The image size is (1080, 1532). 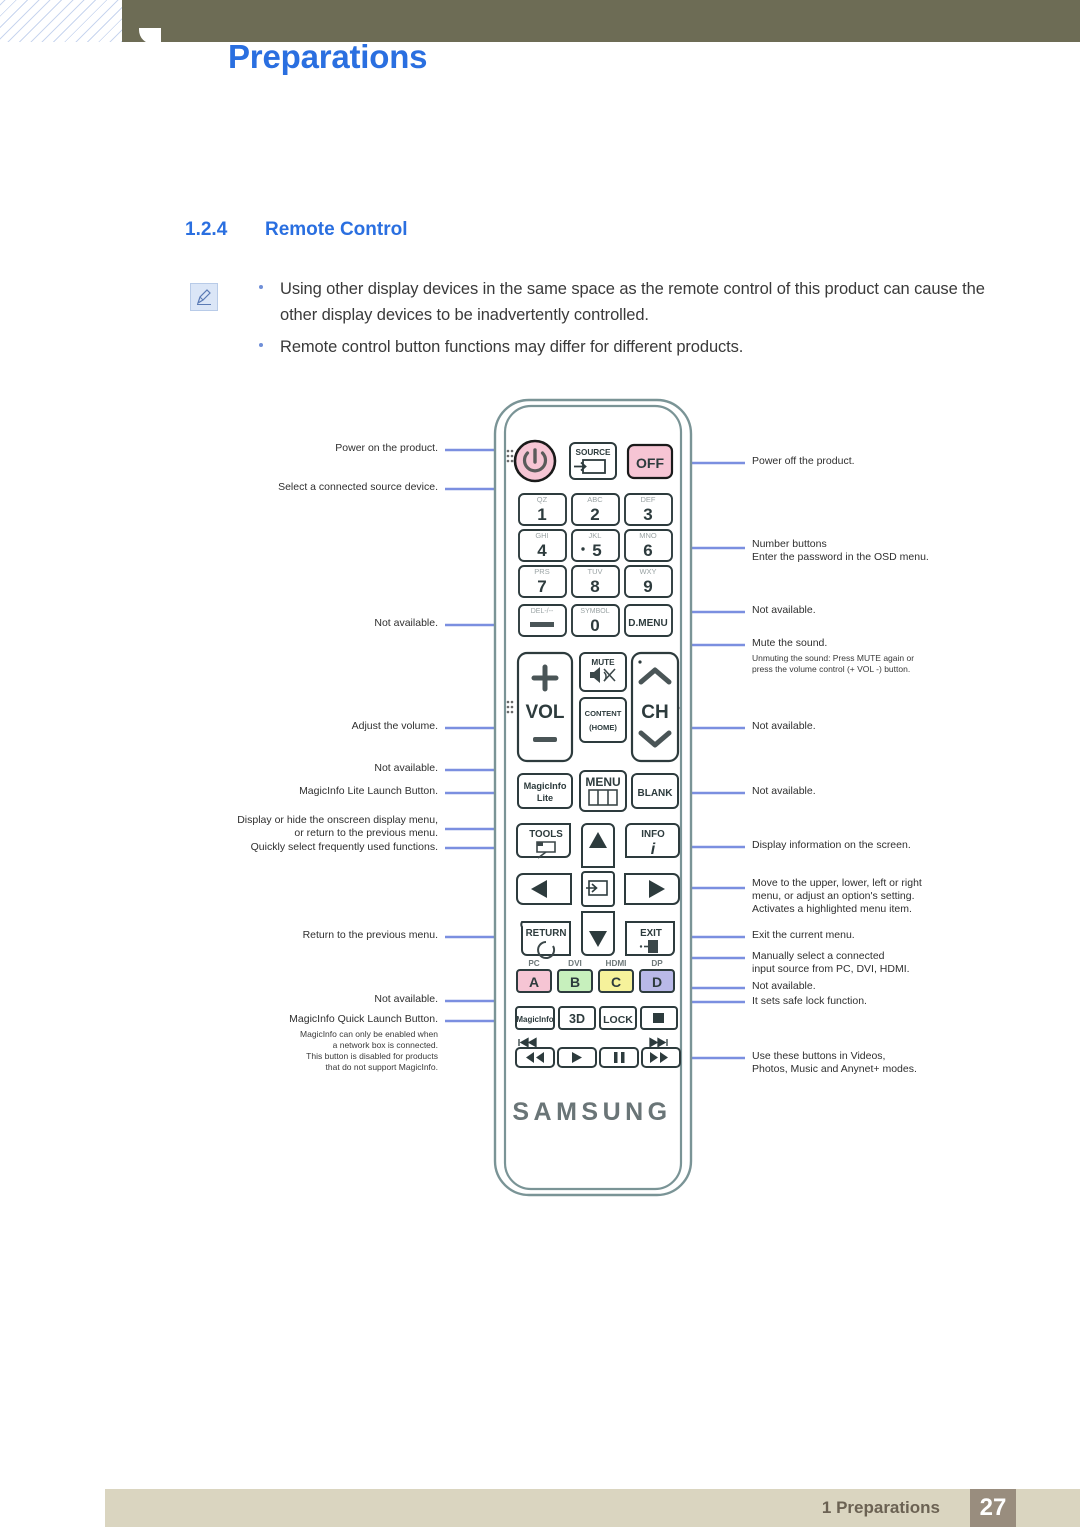 I want to click on exit-button: EXIT, so click(x=650, y=938).